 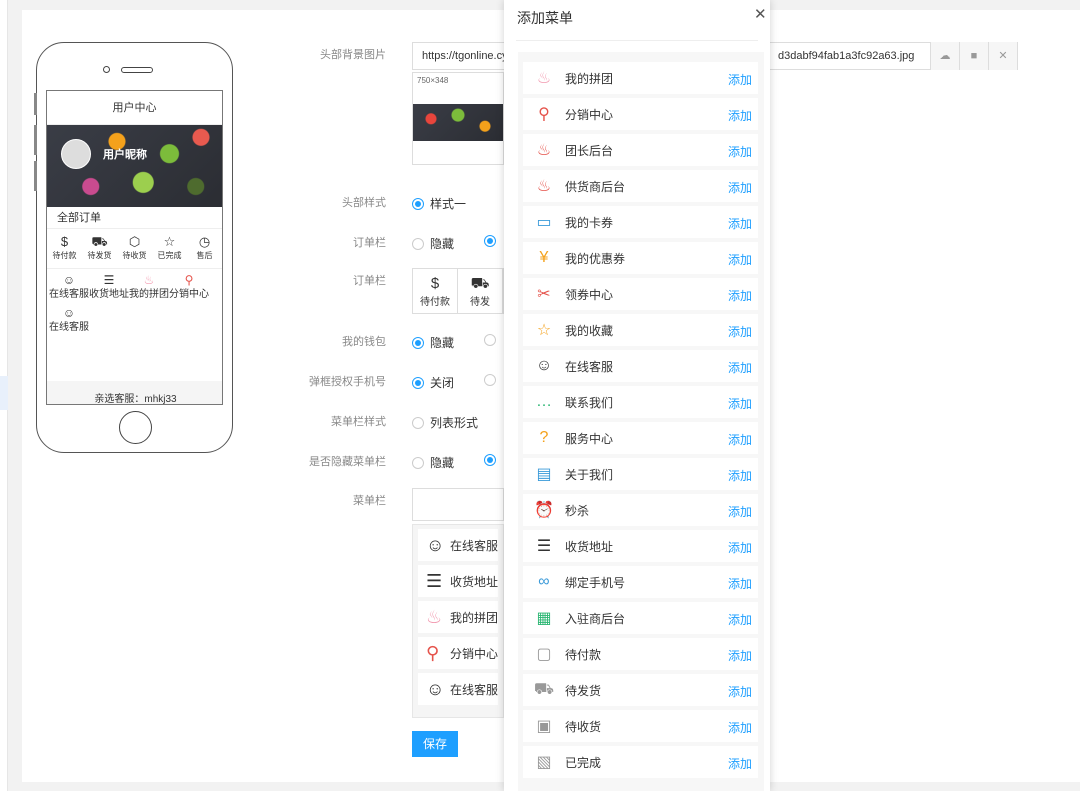 I want to click on order-bar-label: 订单栏, so click(x=369, y=243).